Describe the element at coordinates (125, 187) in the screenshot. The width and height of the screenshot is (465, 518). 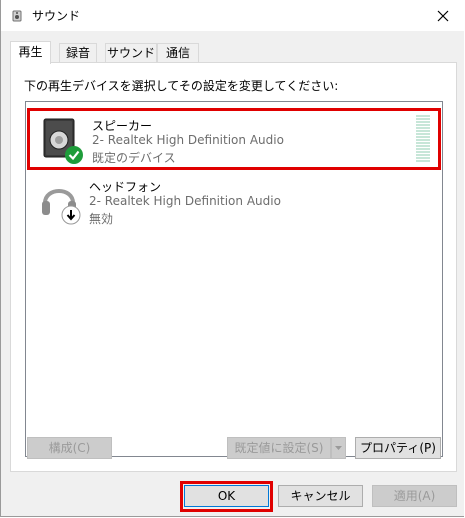
I see `device-name: ヘッドフォン` at that location.